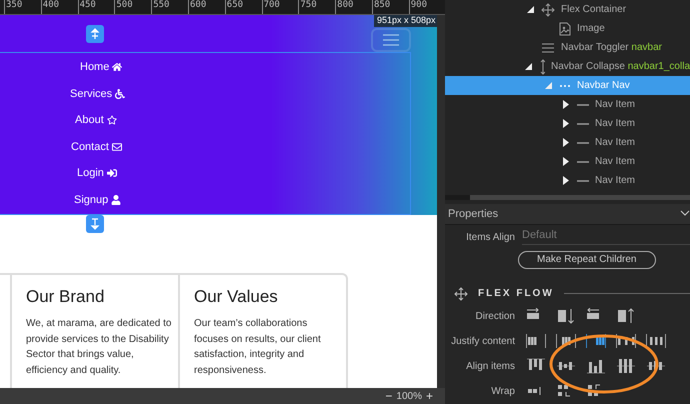 The height and width of the screenshot is (404, 690). Describe the element at coordinates (101, 67) in the screenshot. I see `nav-link: Home` at that location.